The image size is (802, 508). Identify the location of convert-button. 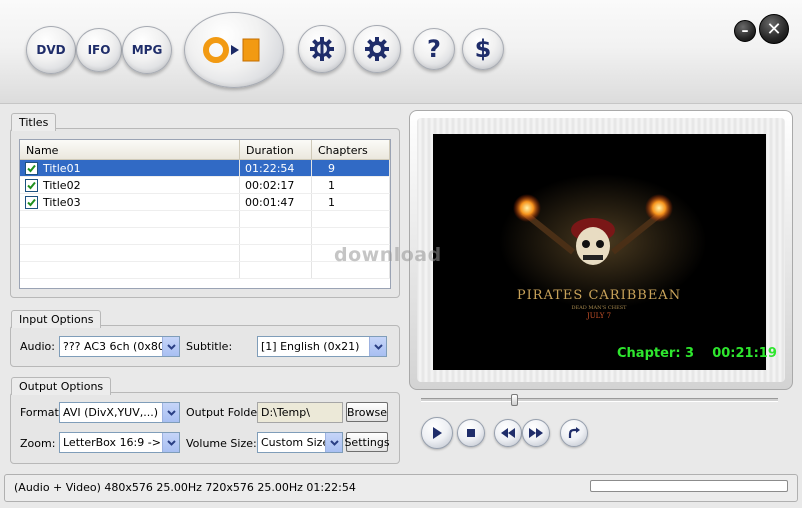
(234, 50).